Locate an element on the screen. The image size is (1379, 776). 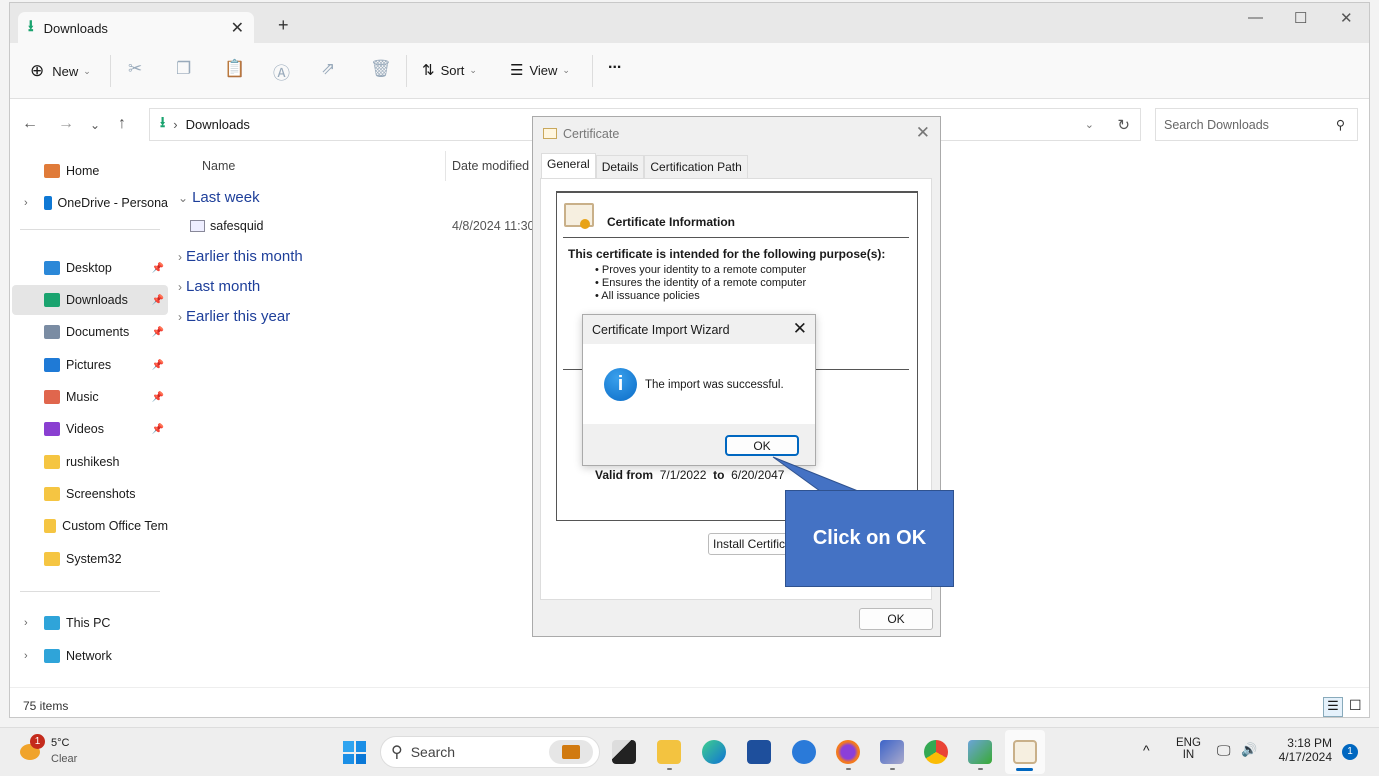
clock: 3:18 PM 4/17/2024 is located at coordinates (1302, 750).